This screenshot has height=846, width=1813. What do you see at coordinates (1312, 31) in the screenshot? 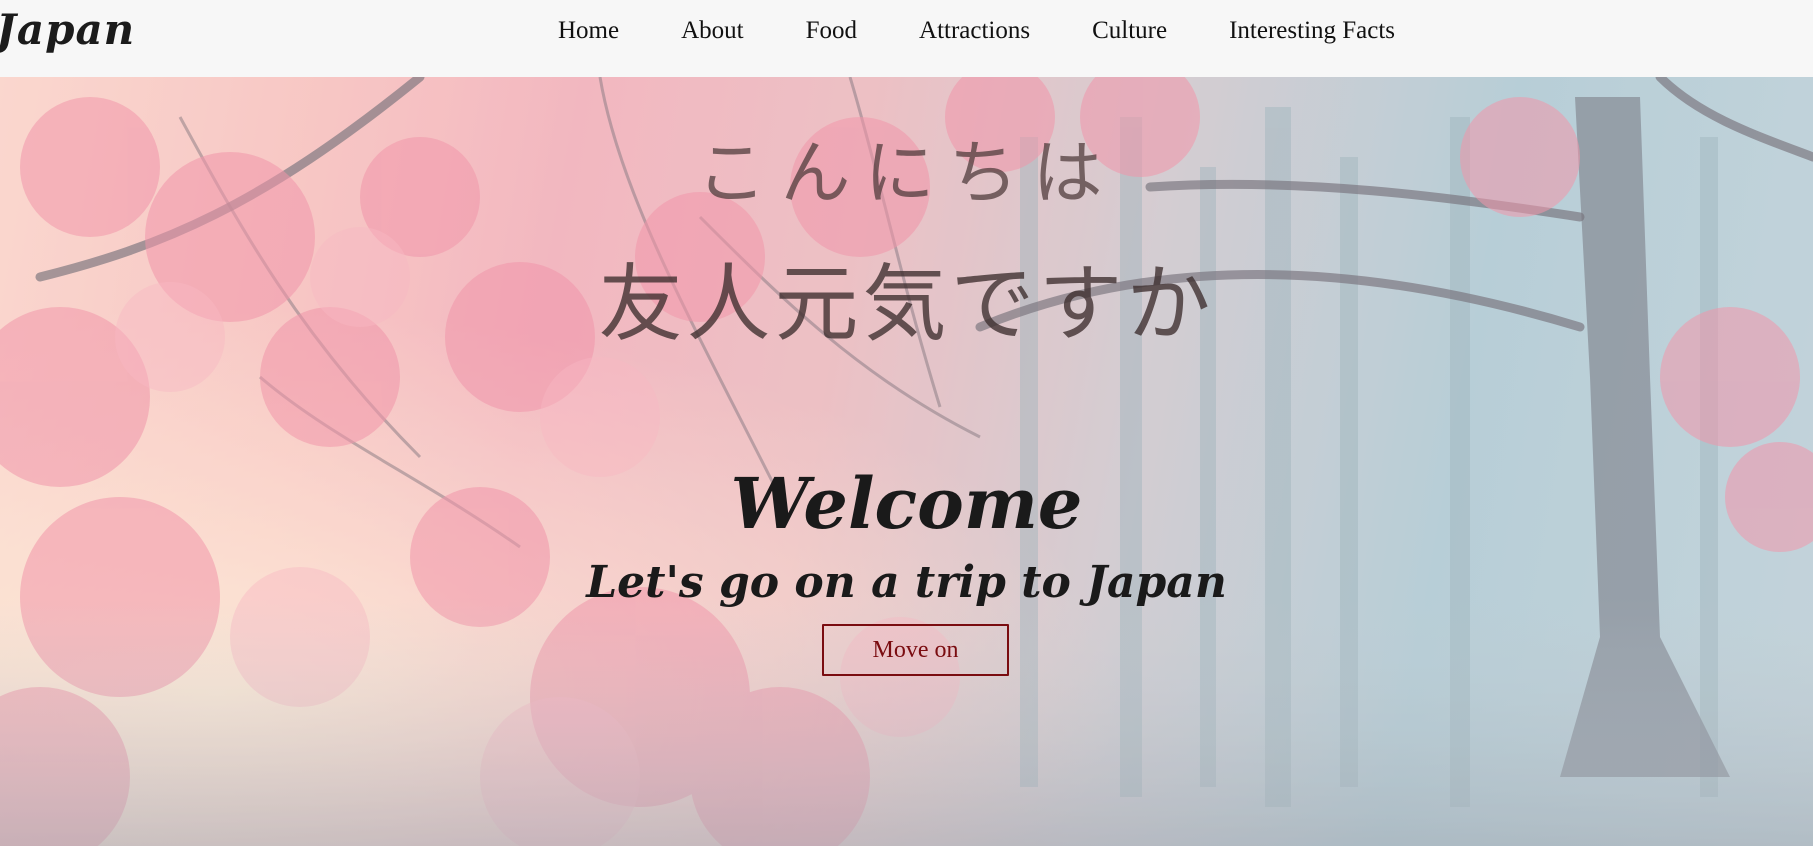
I see `nav-interesting-facts-link: Interesting Facts` at bounding box center [1312, 31].